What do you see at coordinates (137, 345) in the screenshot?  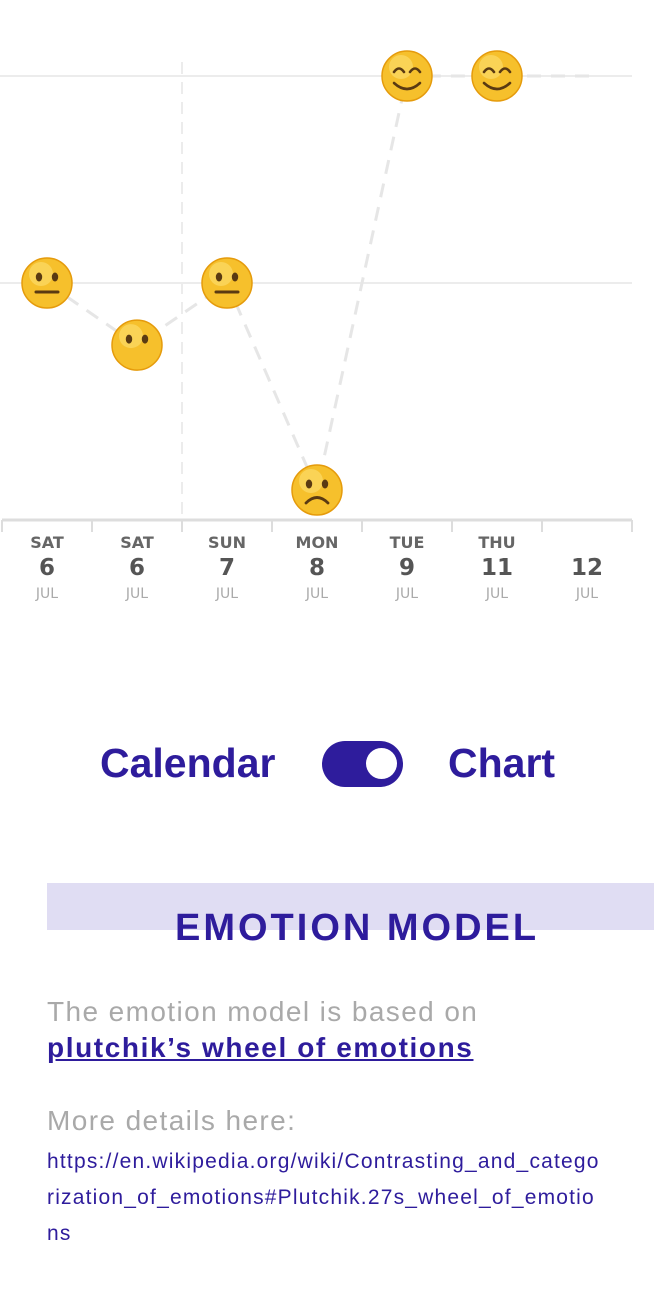 I see `mood-face-no-mouth-icon` at bounding box center [137, 345].